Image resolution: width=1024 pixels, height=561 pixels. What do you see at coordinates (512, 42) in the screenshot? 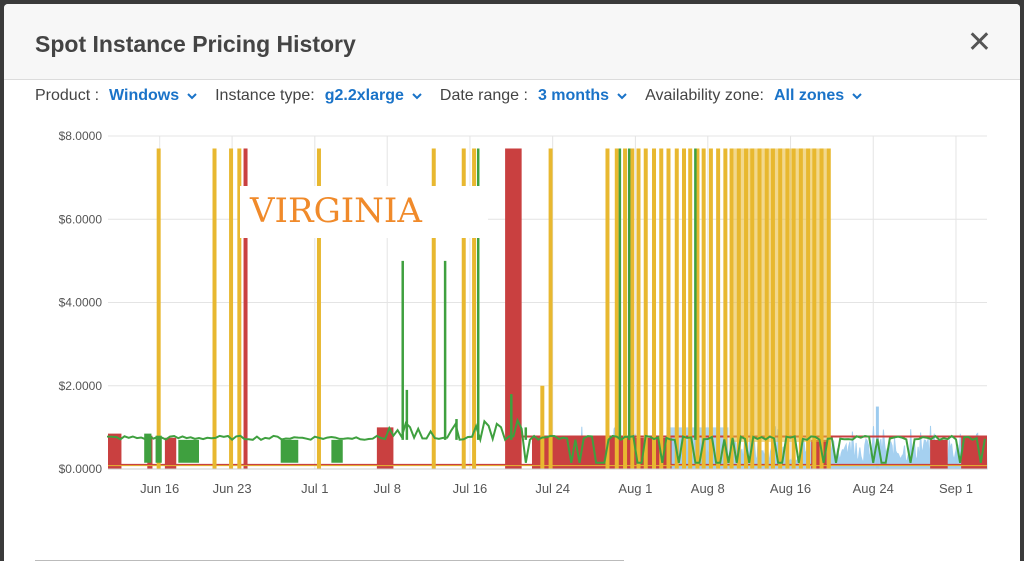
I see `modal-header: Spot Instance Pricing History ✕` at bounding box center [512, 42].